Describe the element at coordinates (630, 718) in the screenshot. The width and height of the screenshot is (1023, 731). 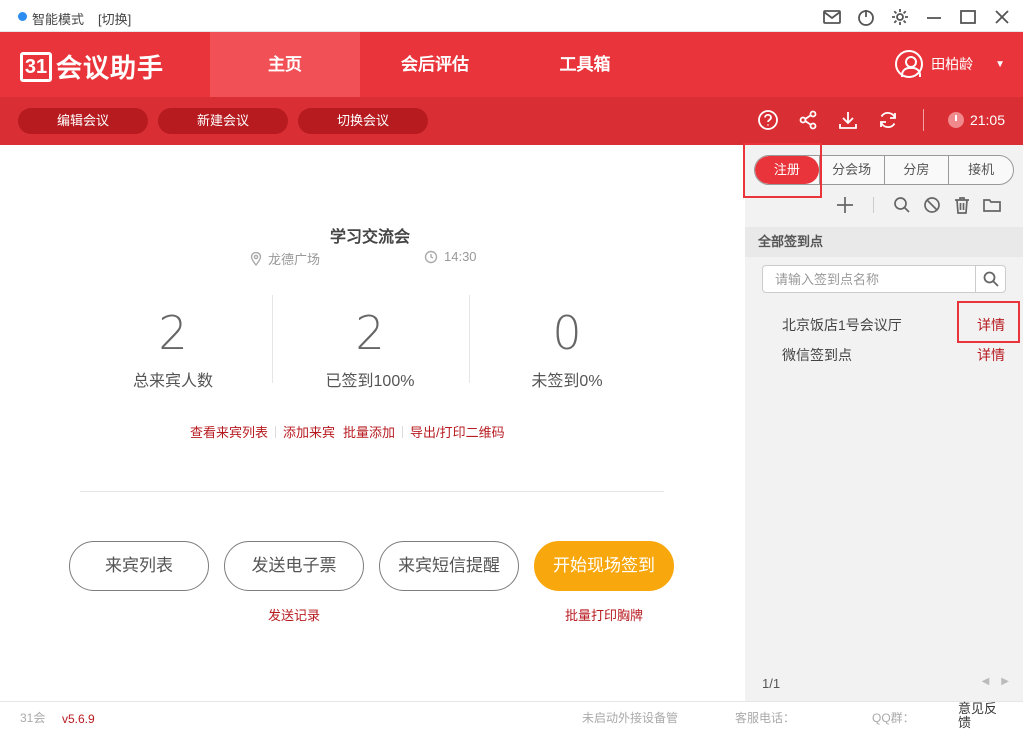
I see `device-status: 未启动外接设备管` at that location.